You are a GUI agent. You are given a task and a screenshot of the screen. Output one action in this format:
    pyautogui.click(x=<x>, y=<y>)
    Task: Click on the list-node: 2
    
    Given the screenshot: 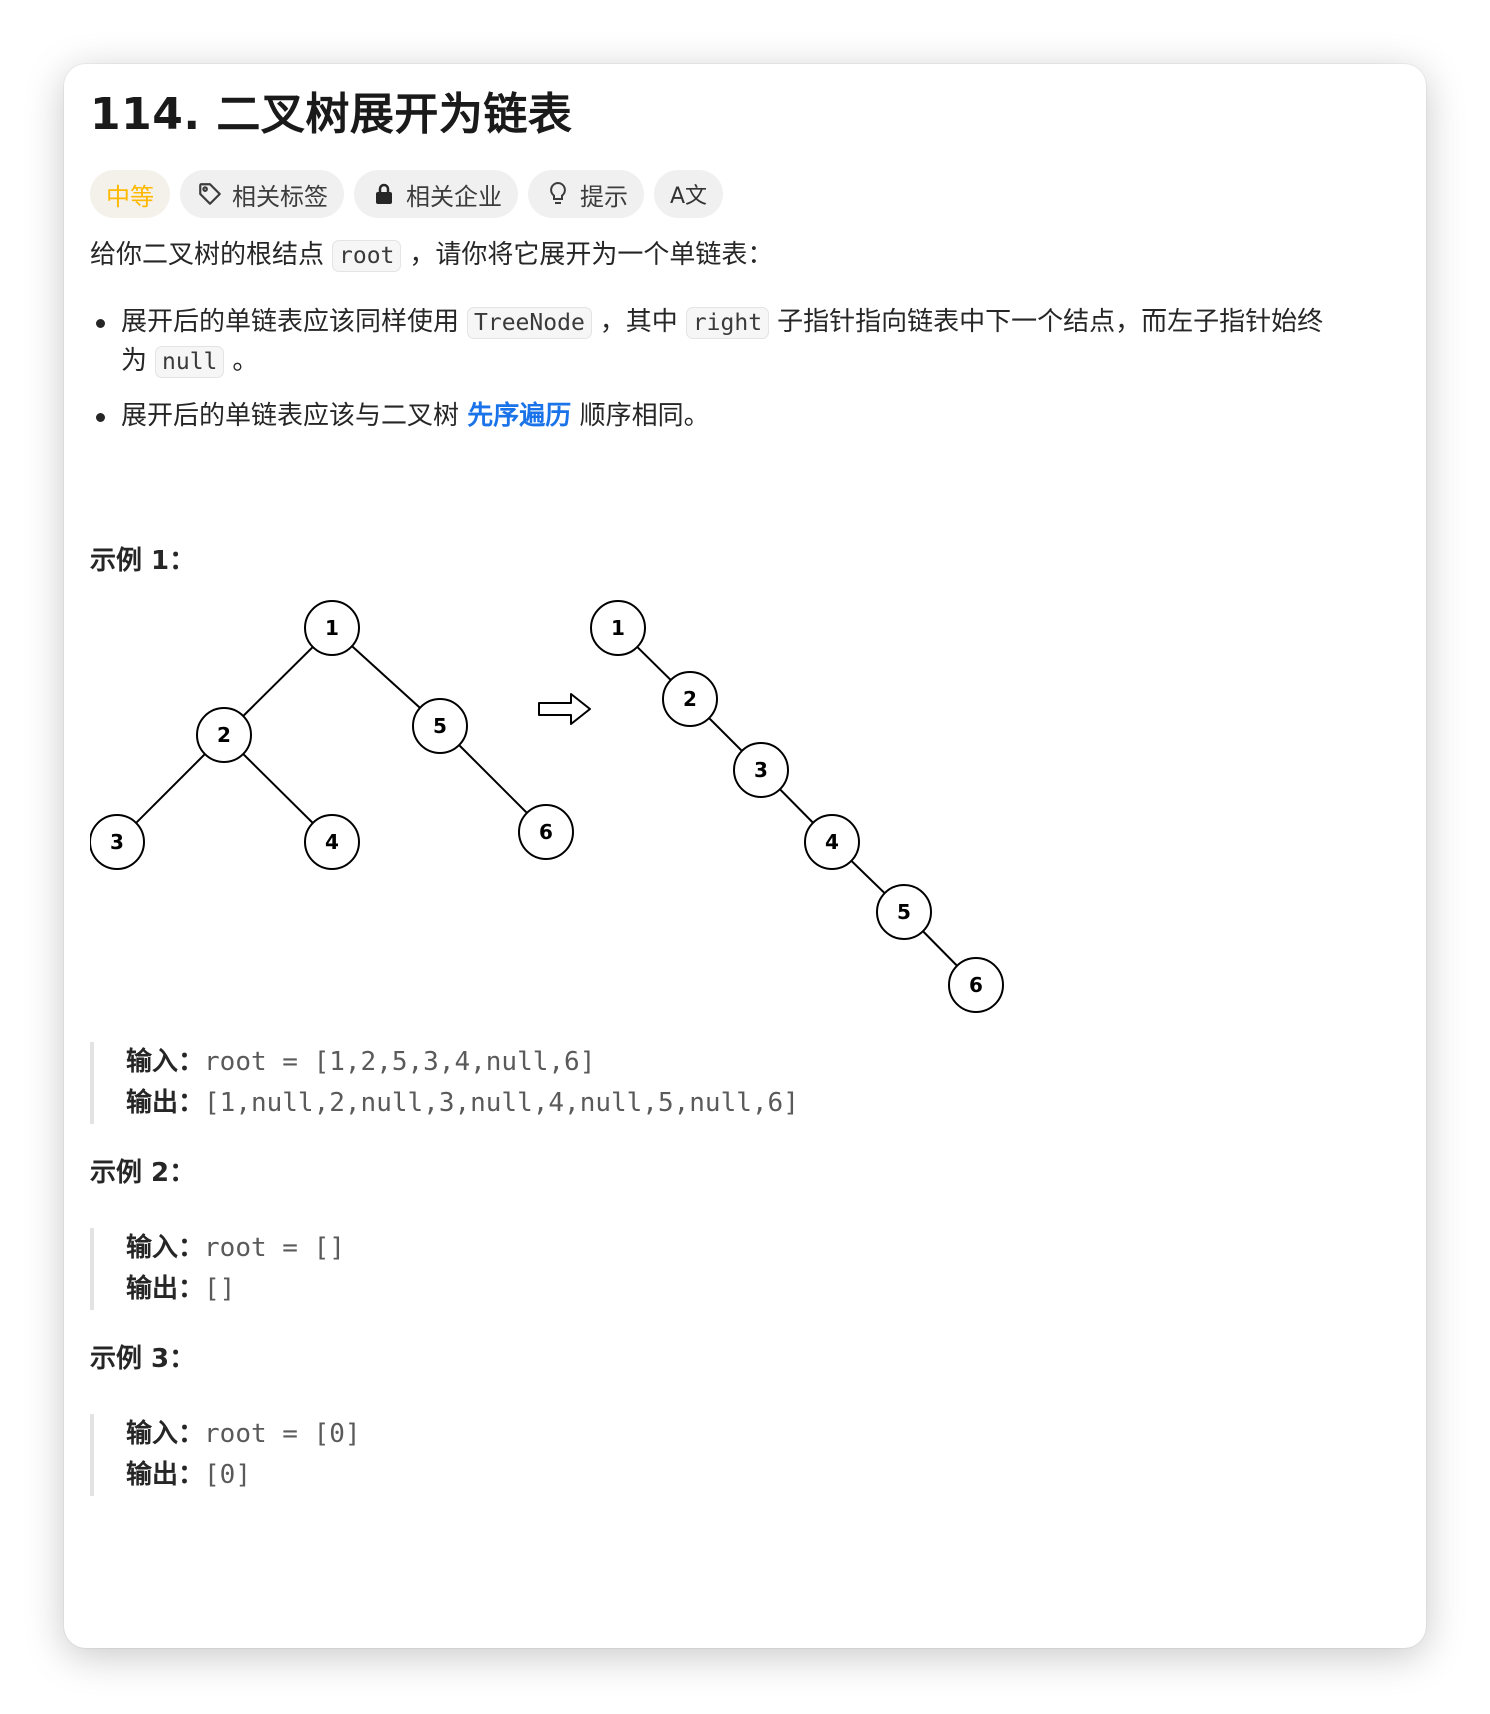 What is the action you would take?
    pyautogui.click(x=690, y=699)
    